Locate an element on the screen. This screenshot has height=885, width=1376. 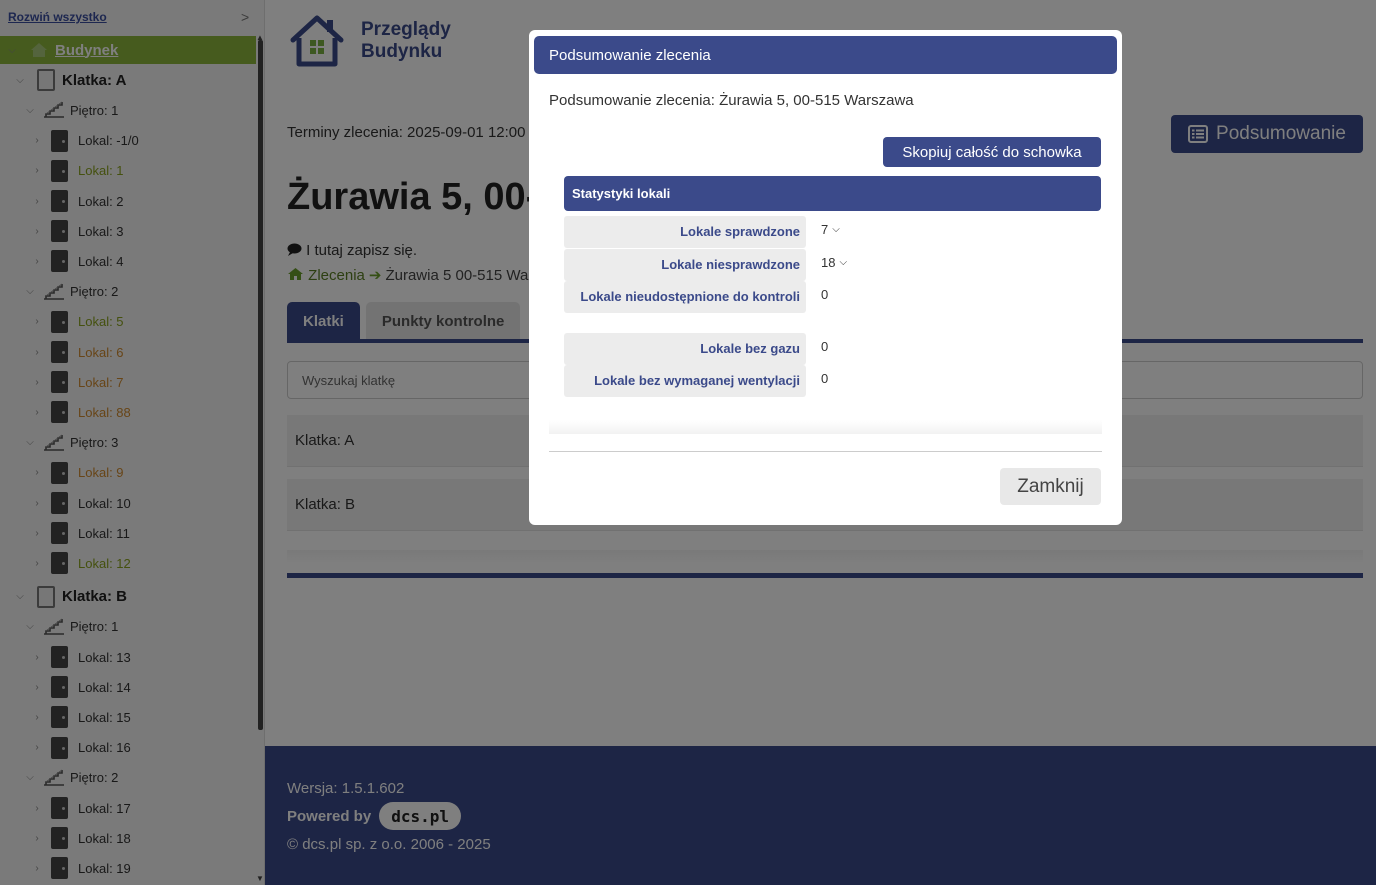
modal-title: Podsumowanie zlecenia is located at coordinates (630, 55).